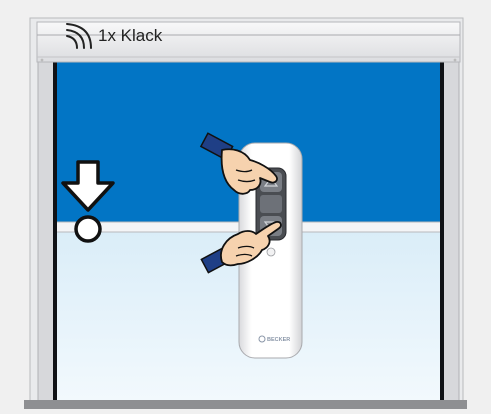 This screenshot has height=414, width=491. I want to click on program-button, so click(271, 252).